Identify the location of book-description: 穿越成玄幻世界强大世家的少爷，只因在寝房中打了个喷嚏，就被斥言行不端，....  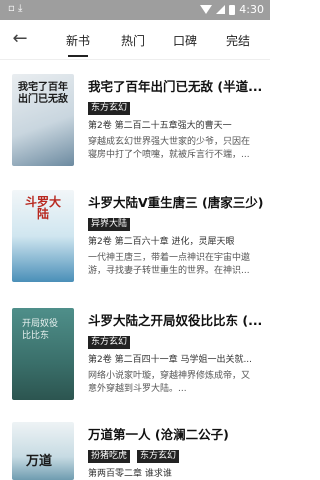
(169, 148).